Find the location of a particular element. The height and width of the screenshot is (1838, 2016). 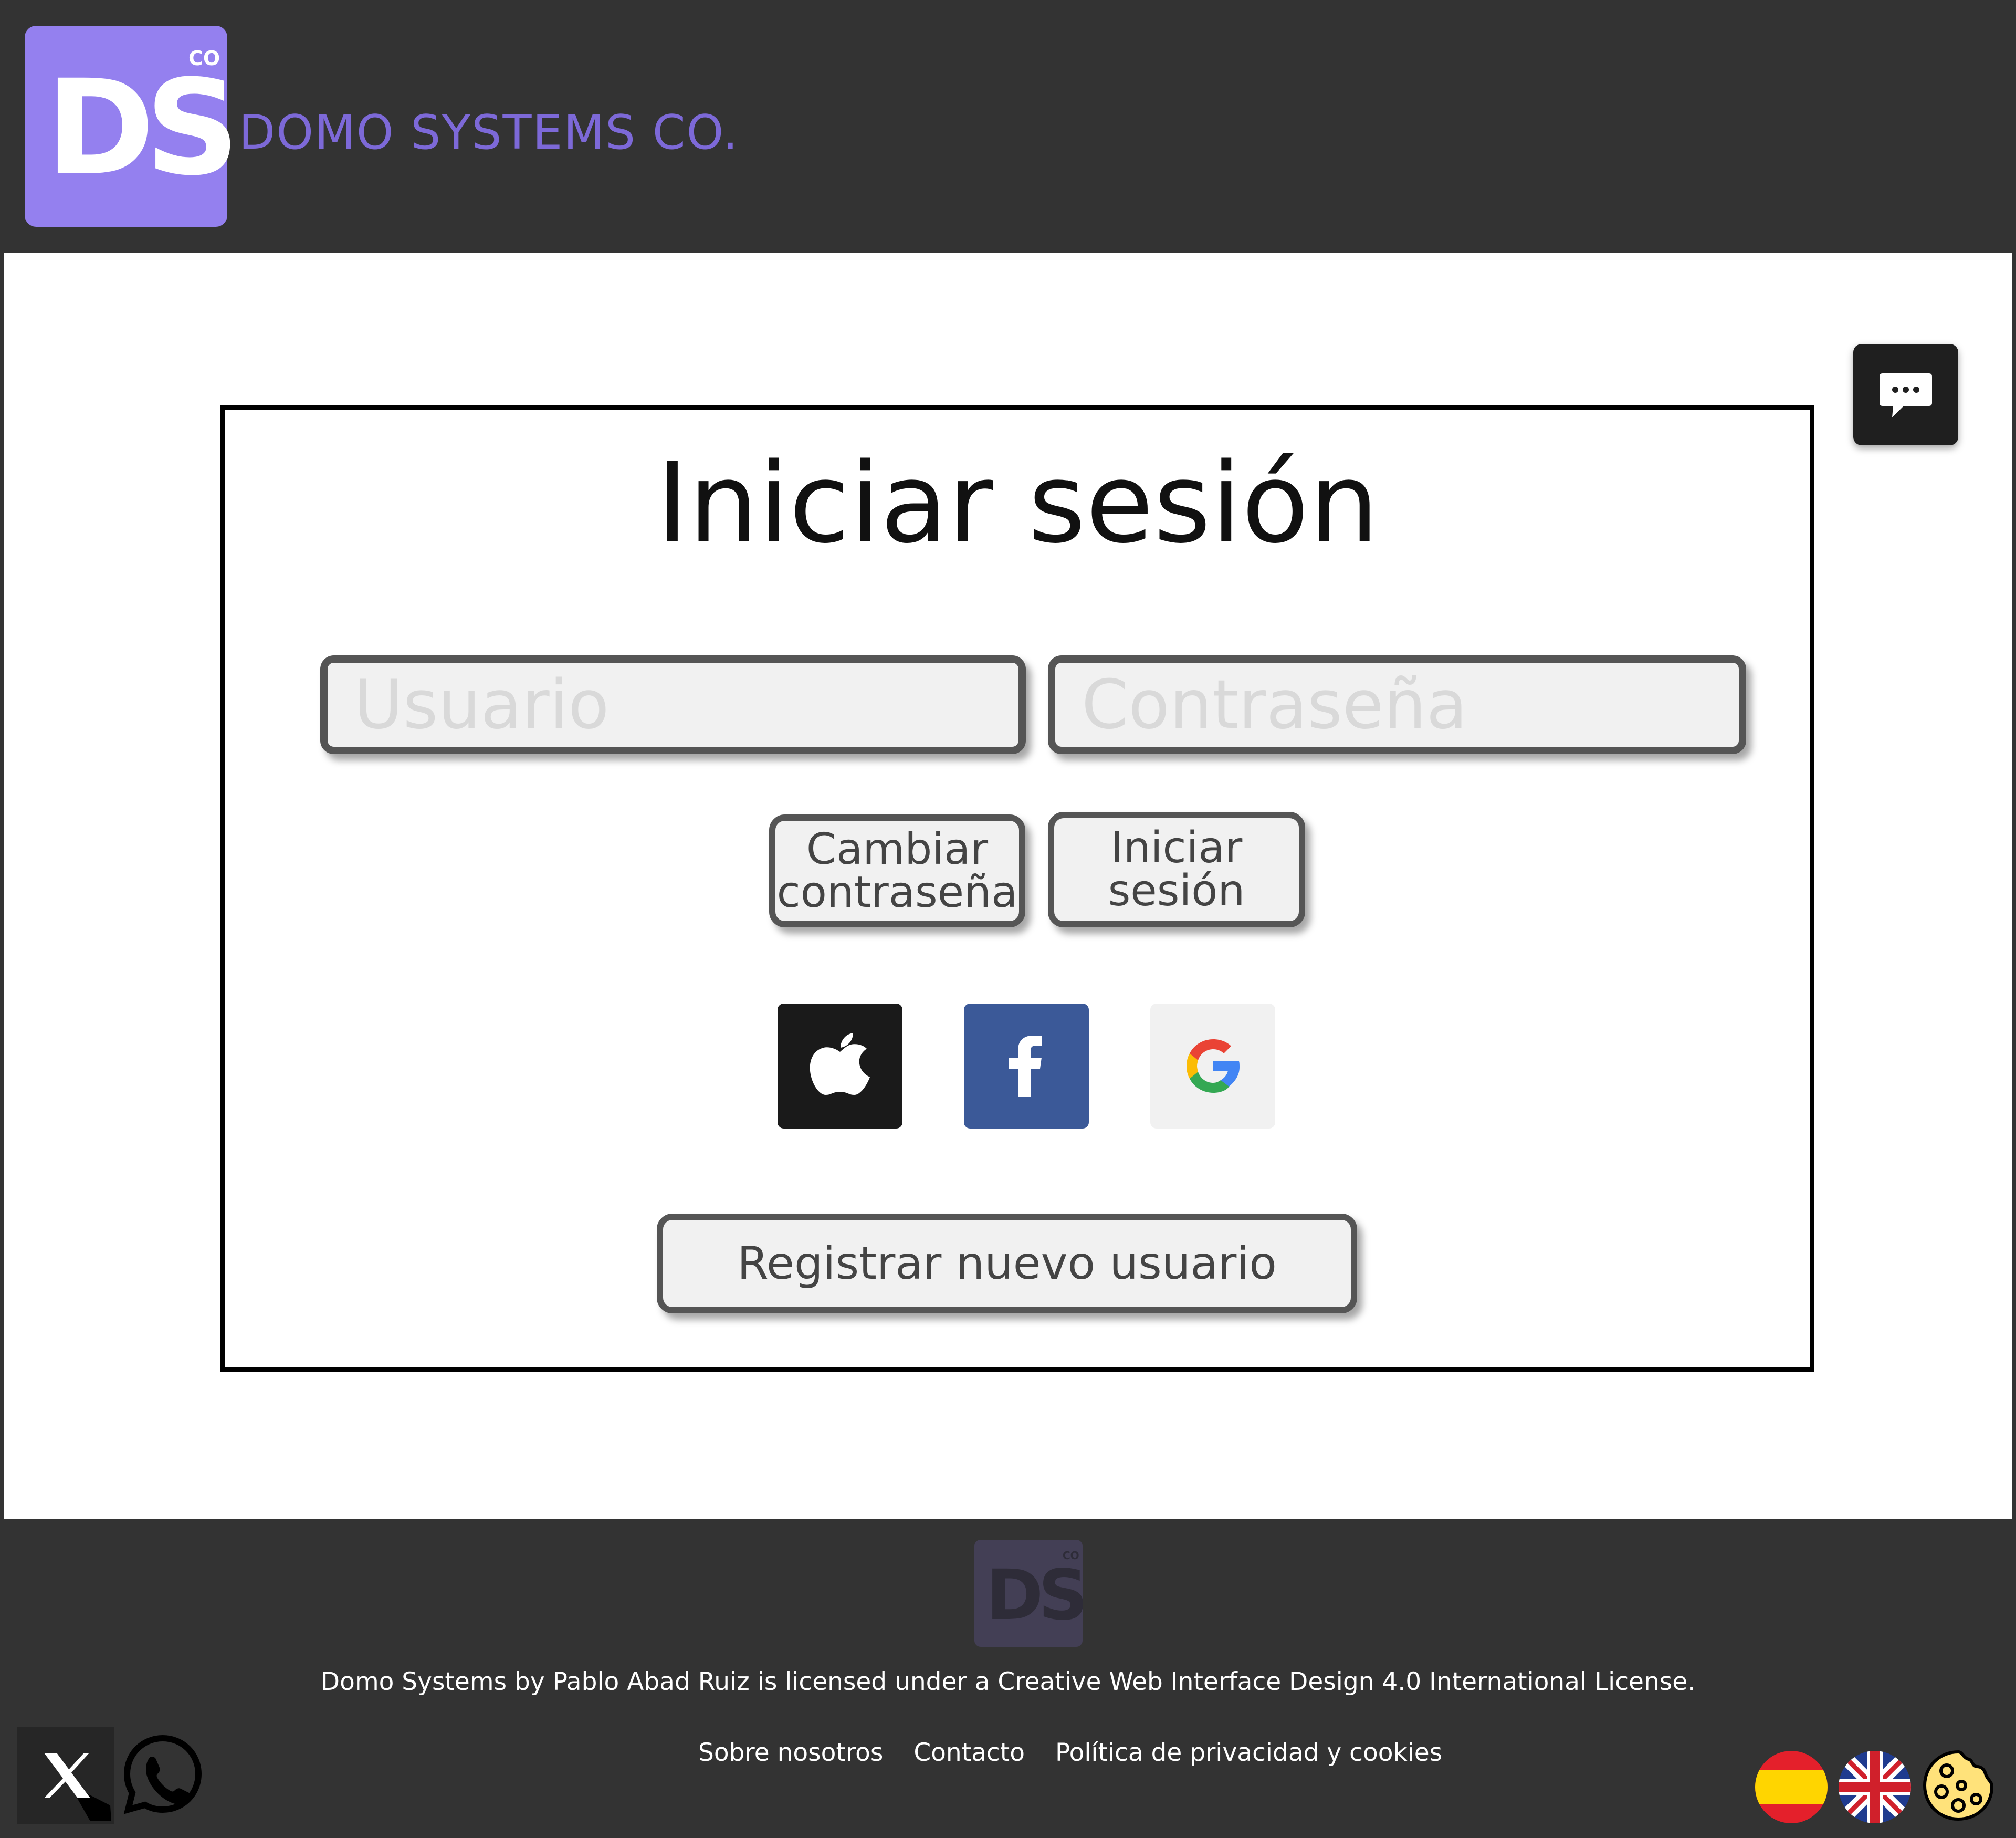

login-button: Iniciar sesión is located at coordinates (1176, 869).